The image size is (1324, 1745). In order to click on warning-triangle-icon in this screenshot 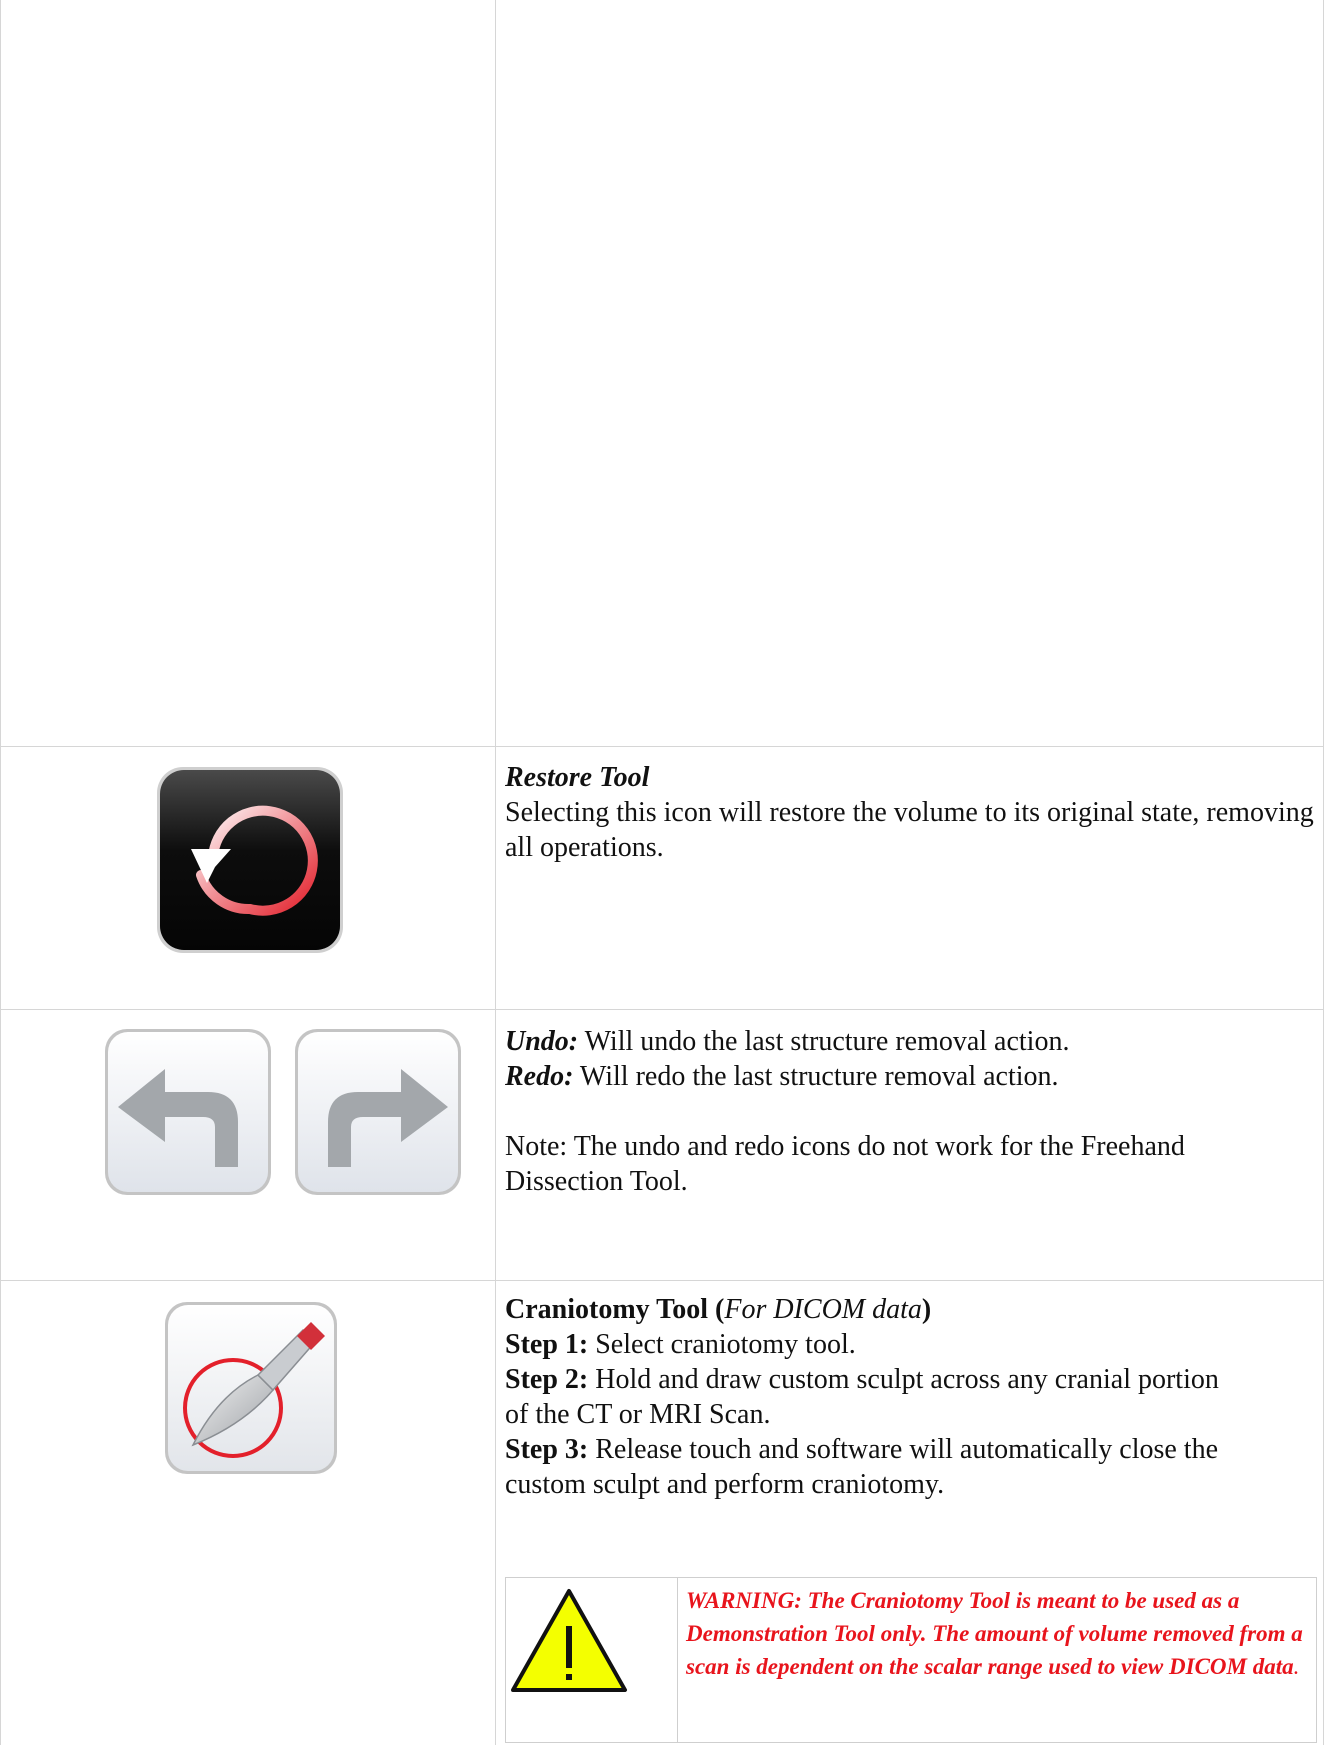, I will do `click(569, 1641)`.